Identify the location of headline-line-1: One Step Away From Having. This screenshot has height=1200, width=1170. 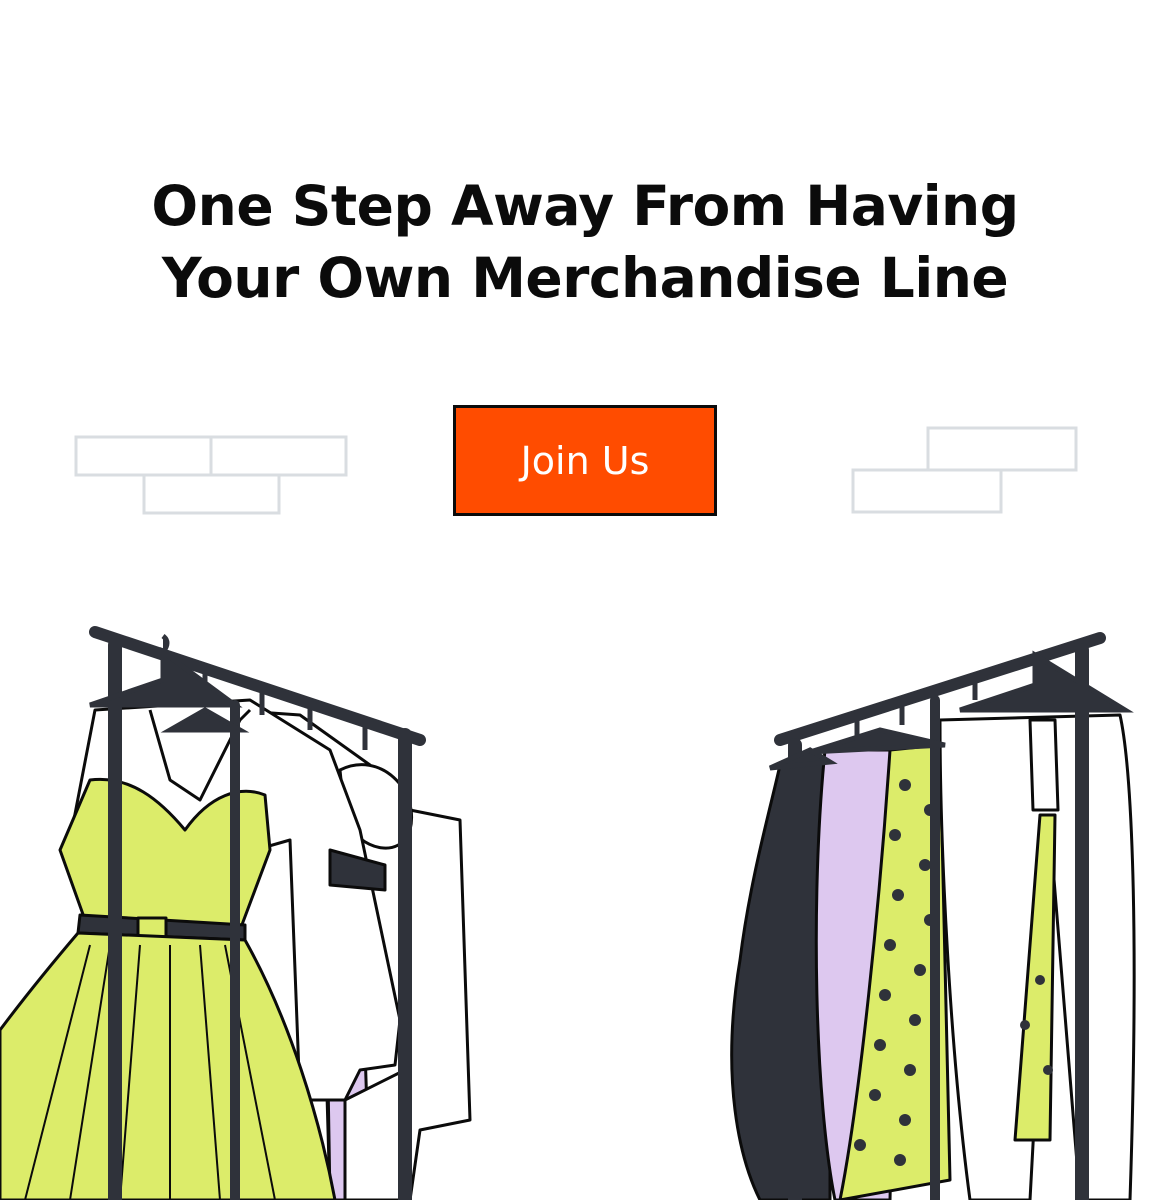
(585, 206).